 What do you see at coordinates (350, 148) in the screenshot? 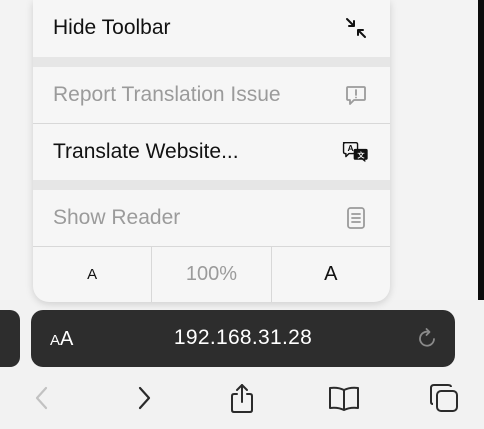
I see `svg-text: A` at bounding box center [350, 148].